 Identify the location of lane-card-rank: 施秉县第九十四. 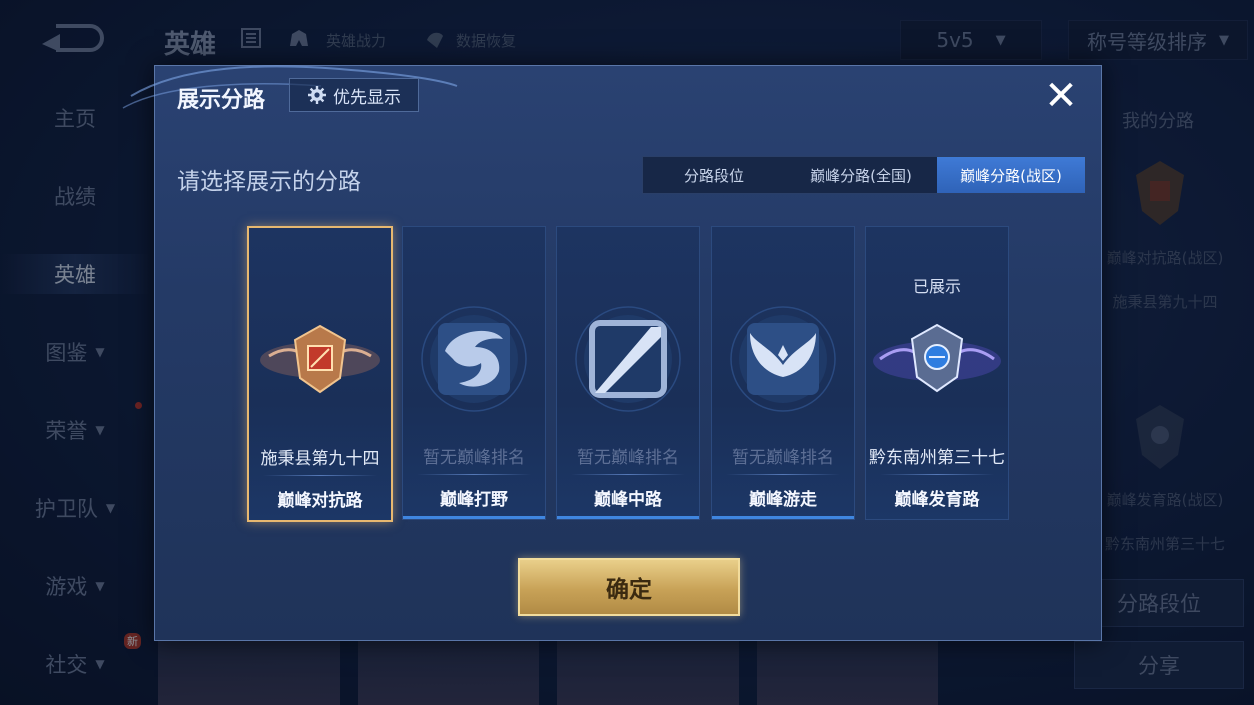
(320, 459).